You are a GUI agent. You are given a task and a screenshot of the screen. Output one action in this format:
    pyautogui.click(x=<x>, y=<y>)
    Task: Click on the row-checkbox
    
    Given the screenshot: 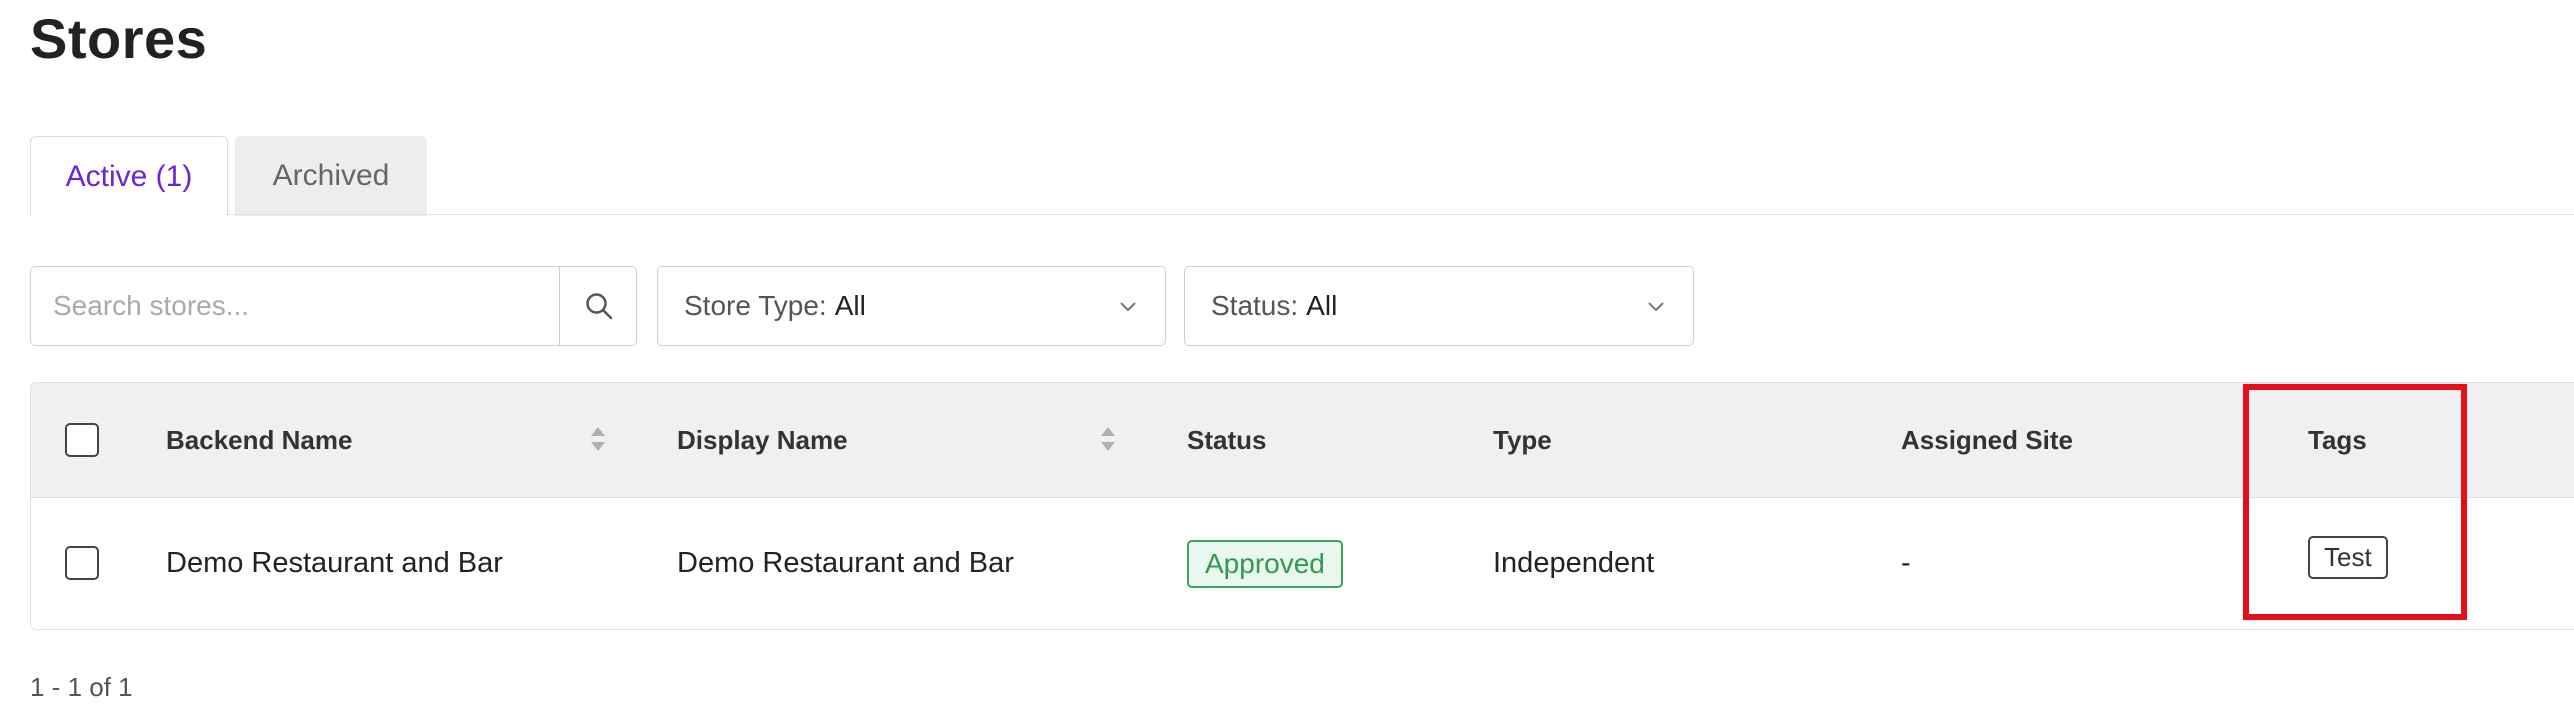 What is the action you would take?
    pyautogui.click(x=82, y=563)
    